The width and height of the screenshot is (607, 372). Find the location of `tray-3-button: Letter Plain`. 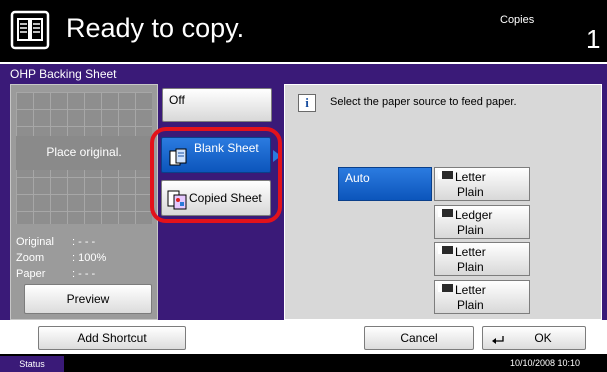

tray-3-button: Letter Plain is located at coordinates (482, 259).